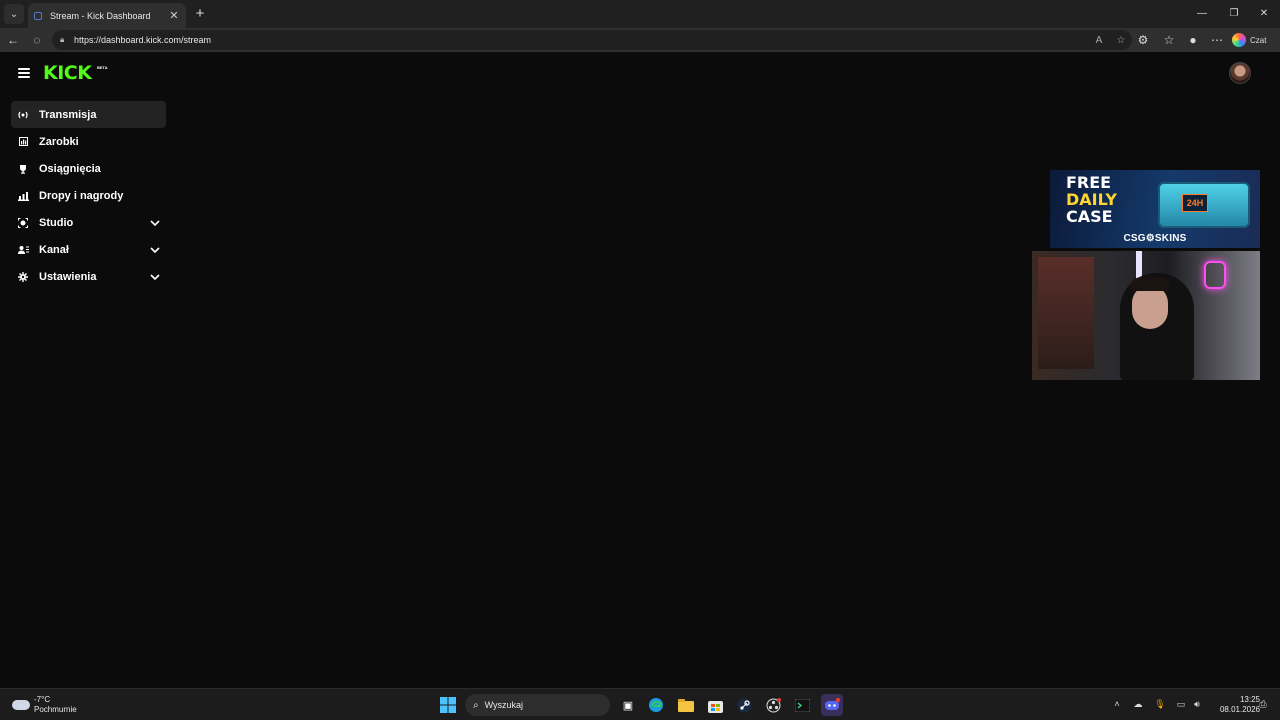  I want to click on sidebar-item-label: Kanał, so click(54, 249).